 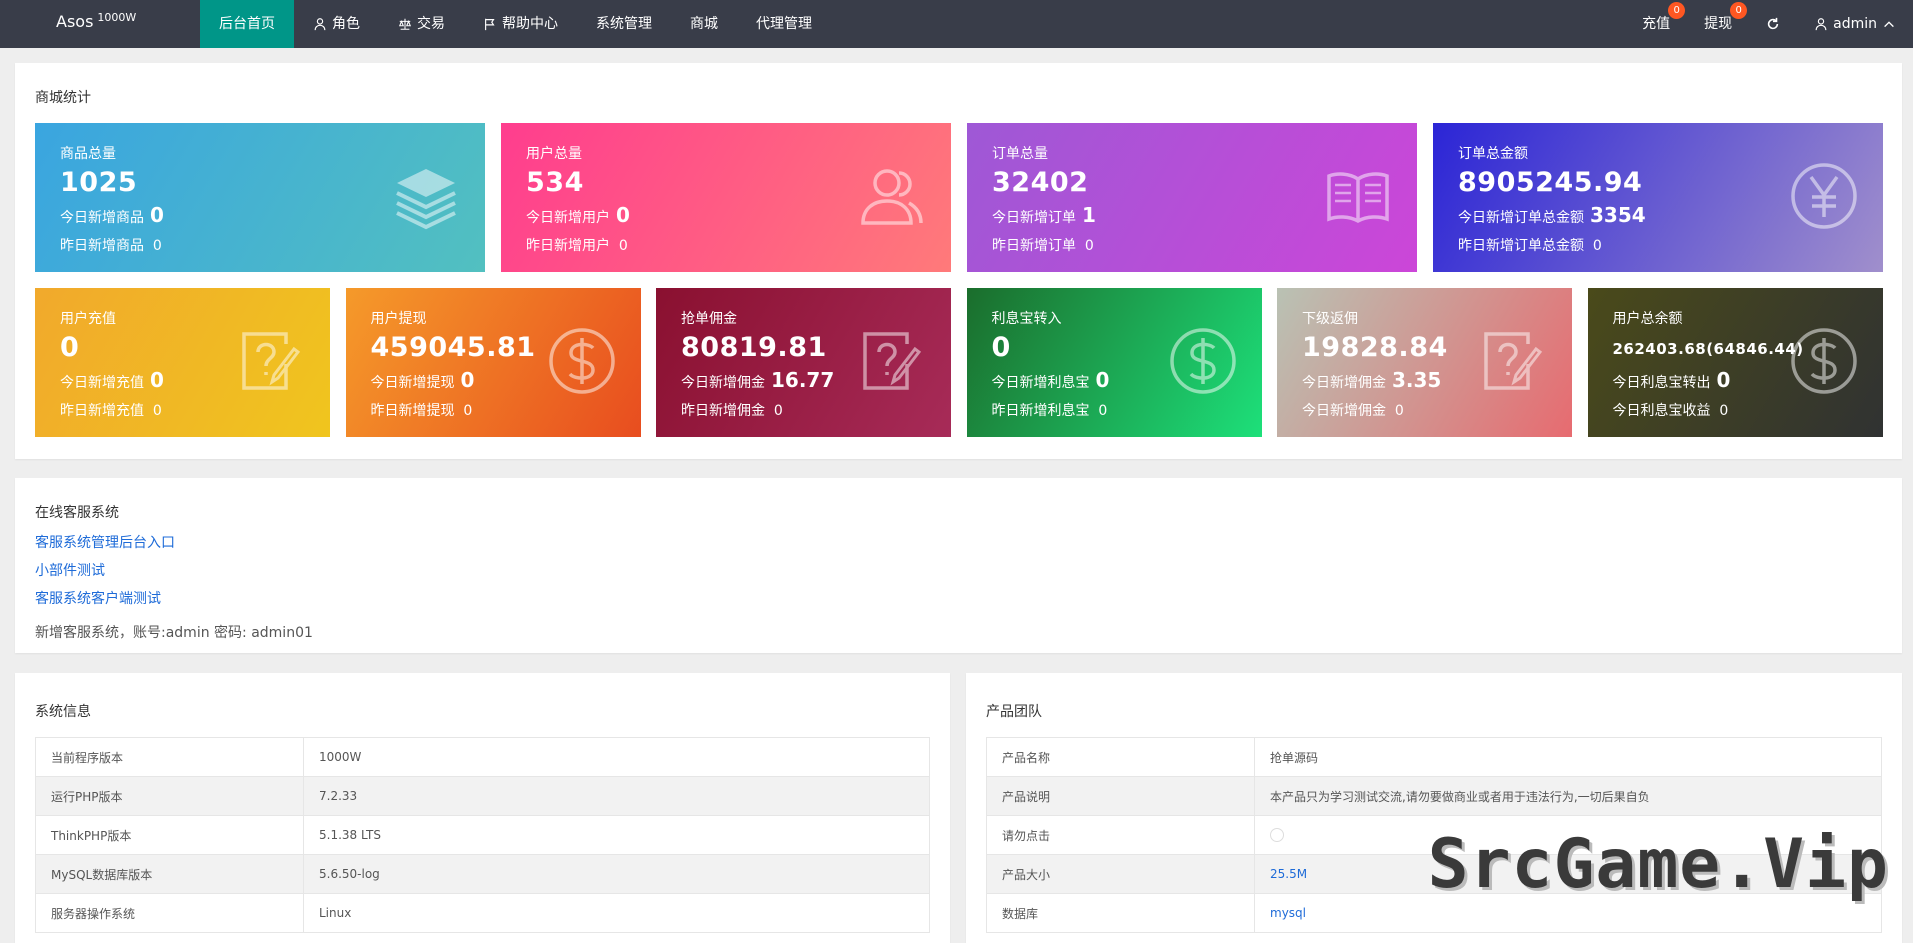 I want to click on stat-value: 1025, so click(x=98, y=182).